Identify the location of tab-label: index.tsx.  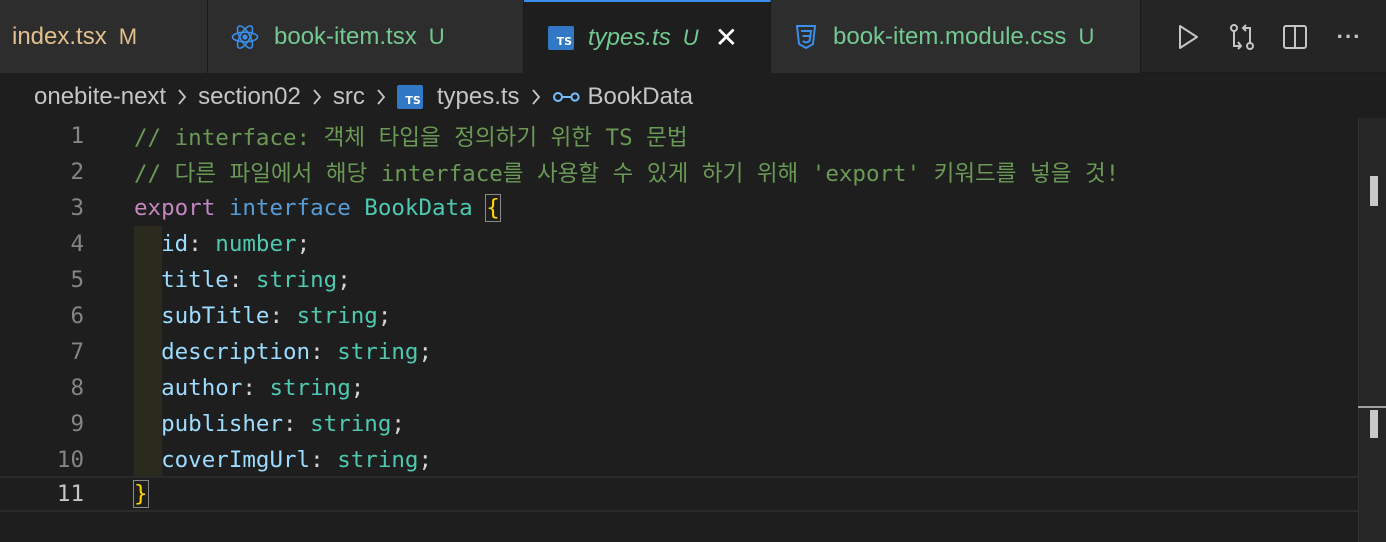
(59, 36).